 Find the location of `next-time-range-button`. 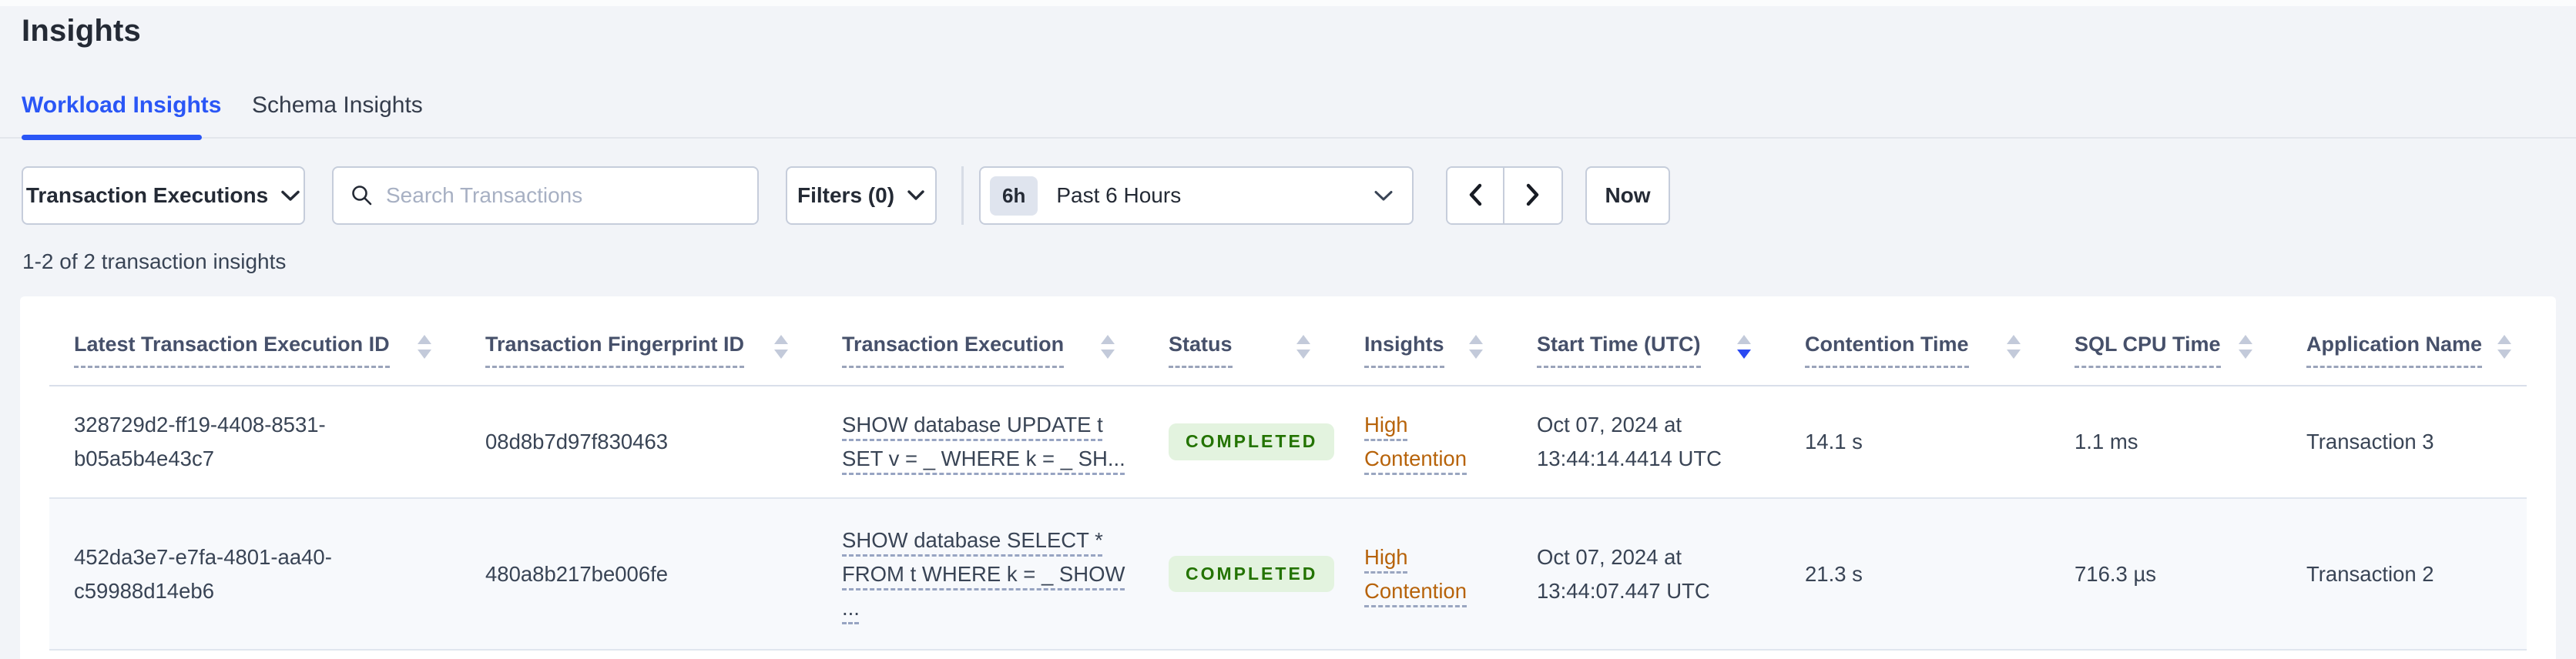

next-time-range-button is located at coordinates (1532, 195).